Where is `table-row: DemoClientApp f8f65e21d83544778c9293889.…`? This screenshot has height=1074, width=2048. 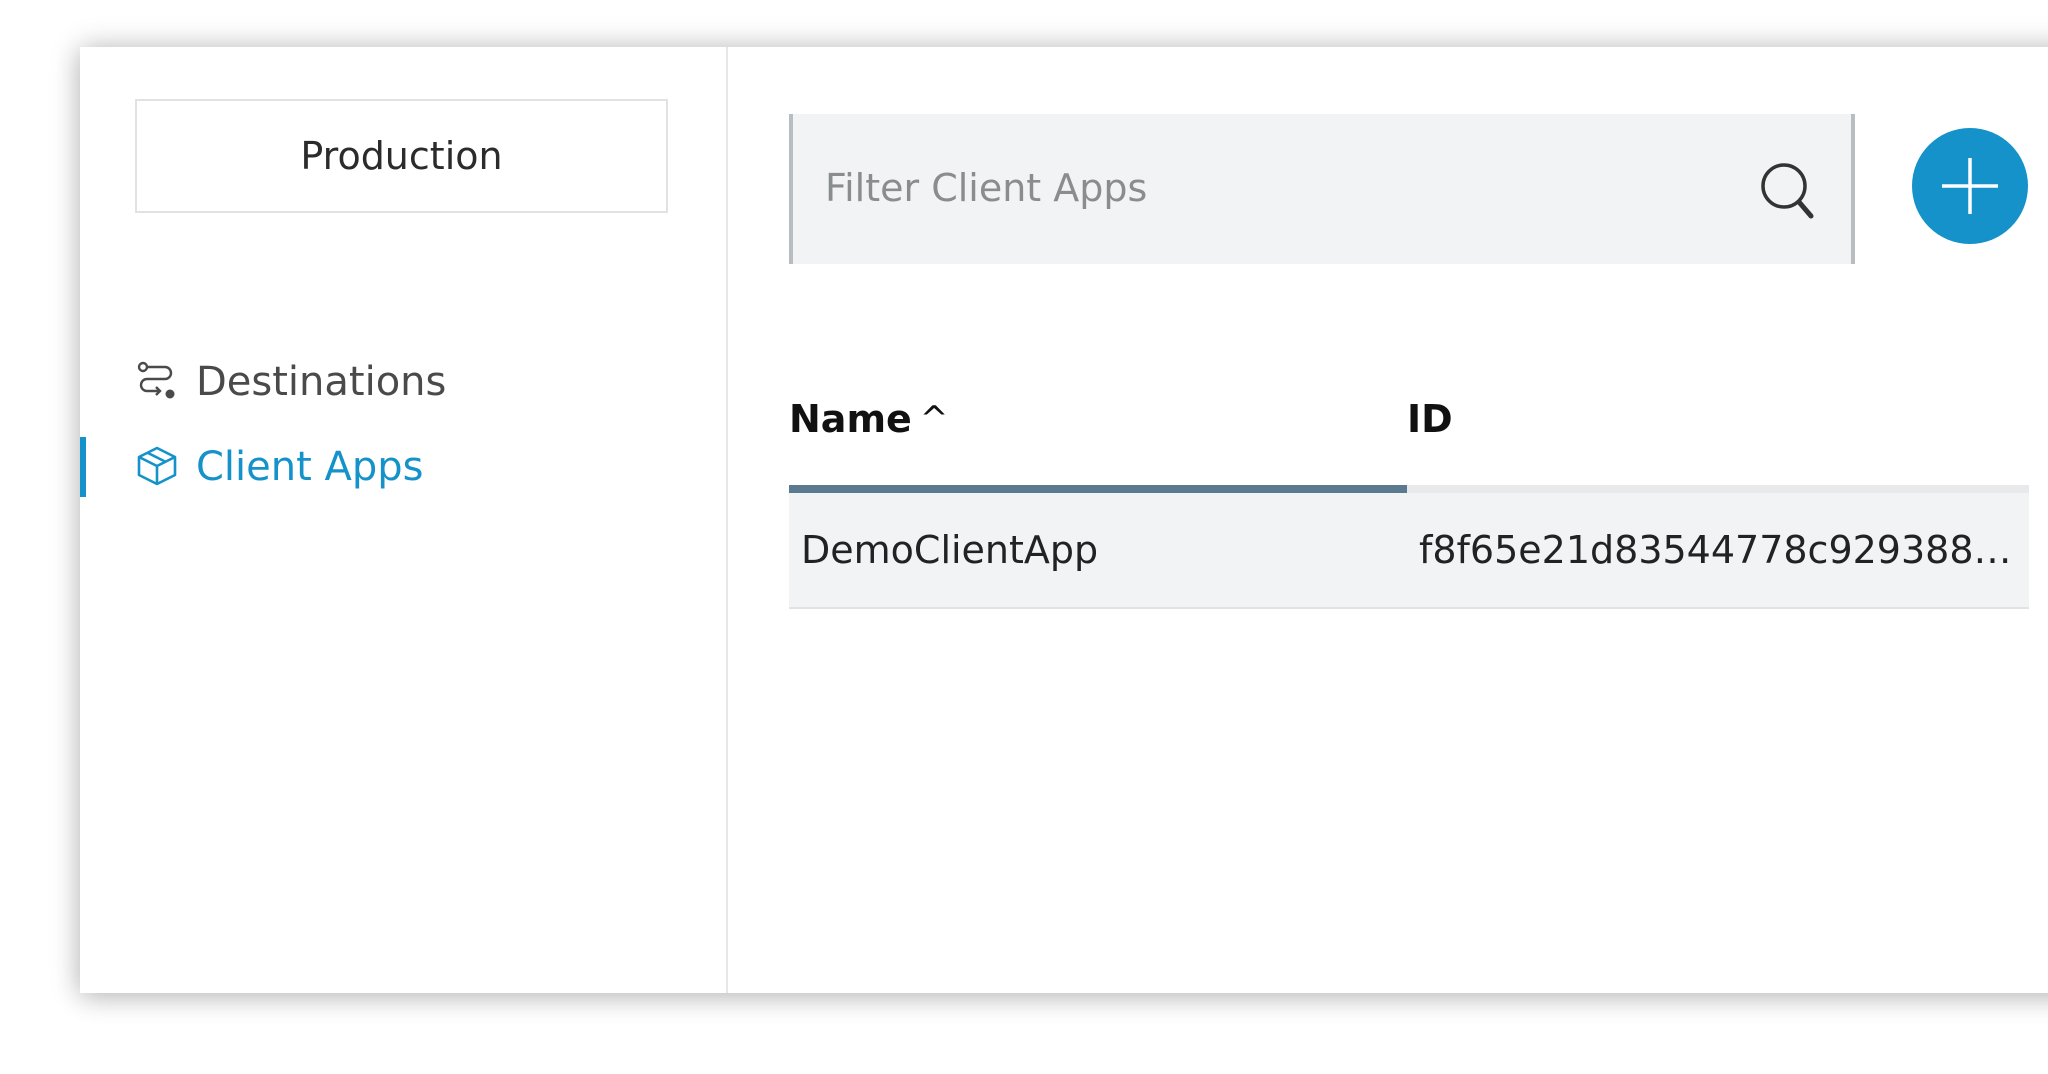
table-row: DemoClientApp f8f65e21d83544778c9293889.… is located at coordinates (1409, 551).